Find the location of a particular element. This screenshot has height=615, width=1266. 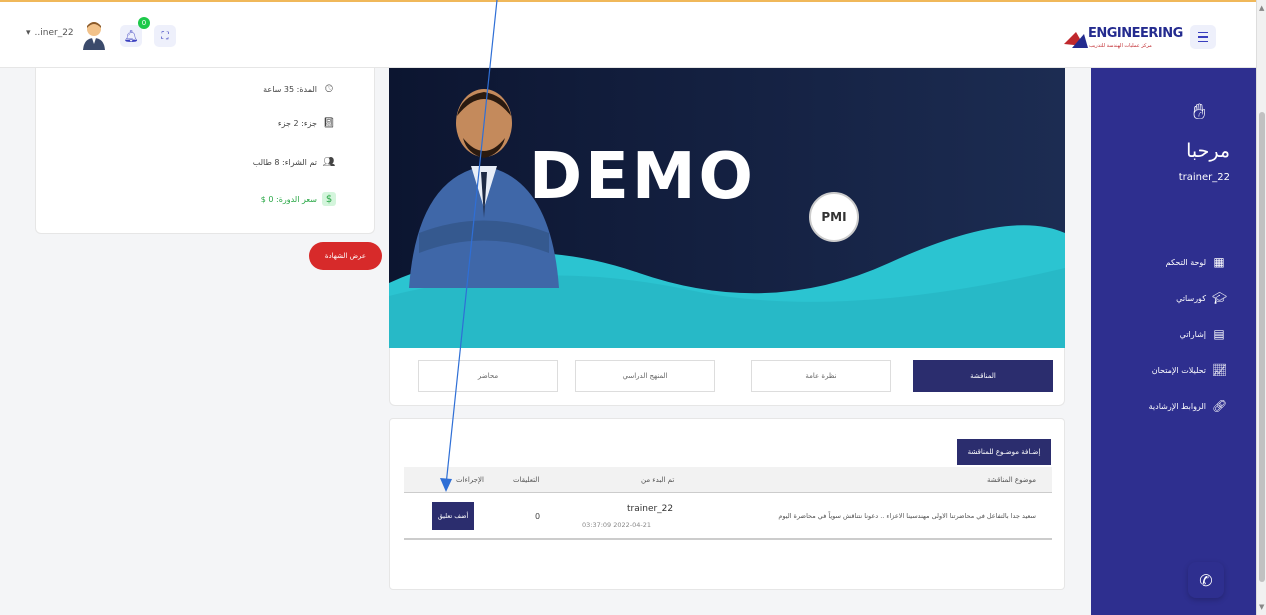

tab-lecturer: محاضر is located at coordinates (488, 376).